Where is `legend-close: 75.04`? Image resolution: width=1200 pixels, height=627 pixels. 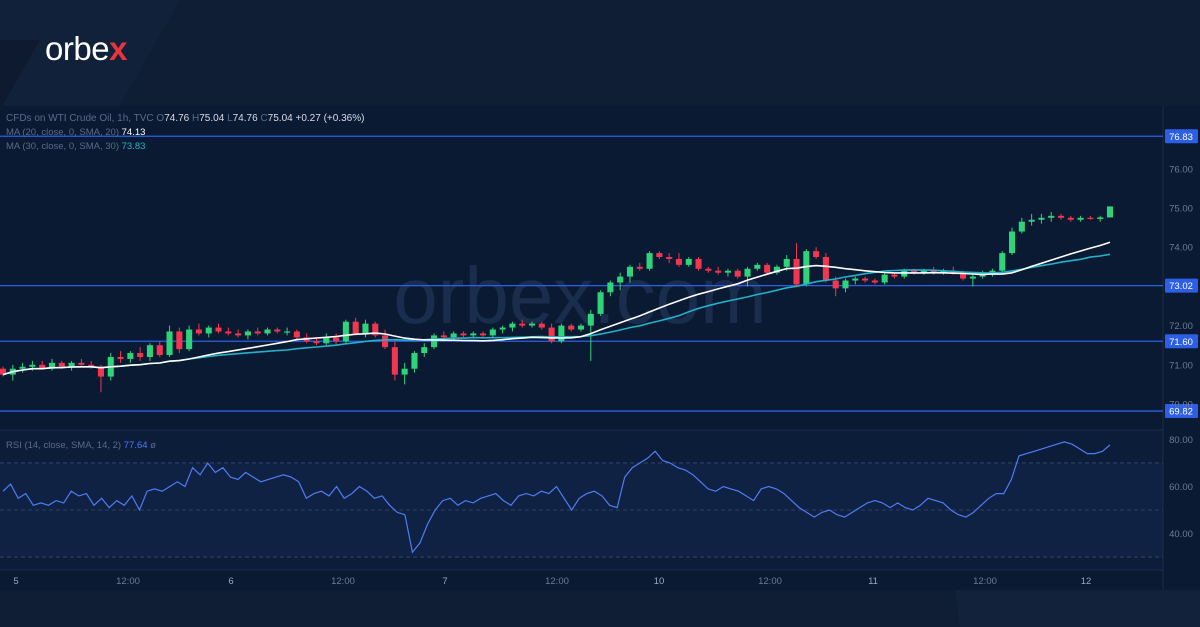
legend-close: 75.04 is located at coordinates (280, 118).